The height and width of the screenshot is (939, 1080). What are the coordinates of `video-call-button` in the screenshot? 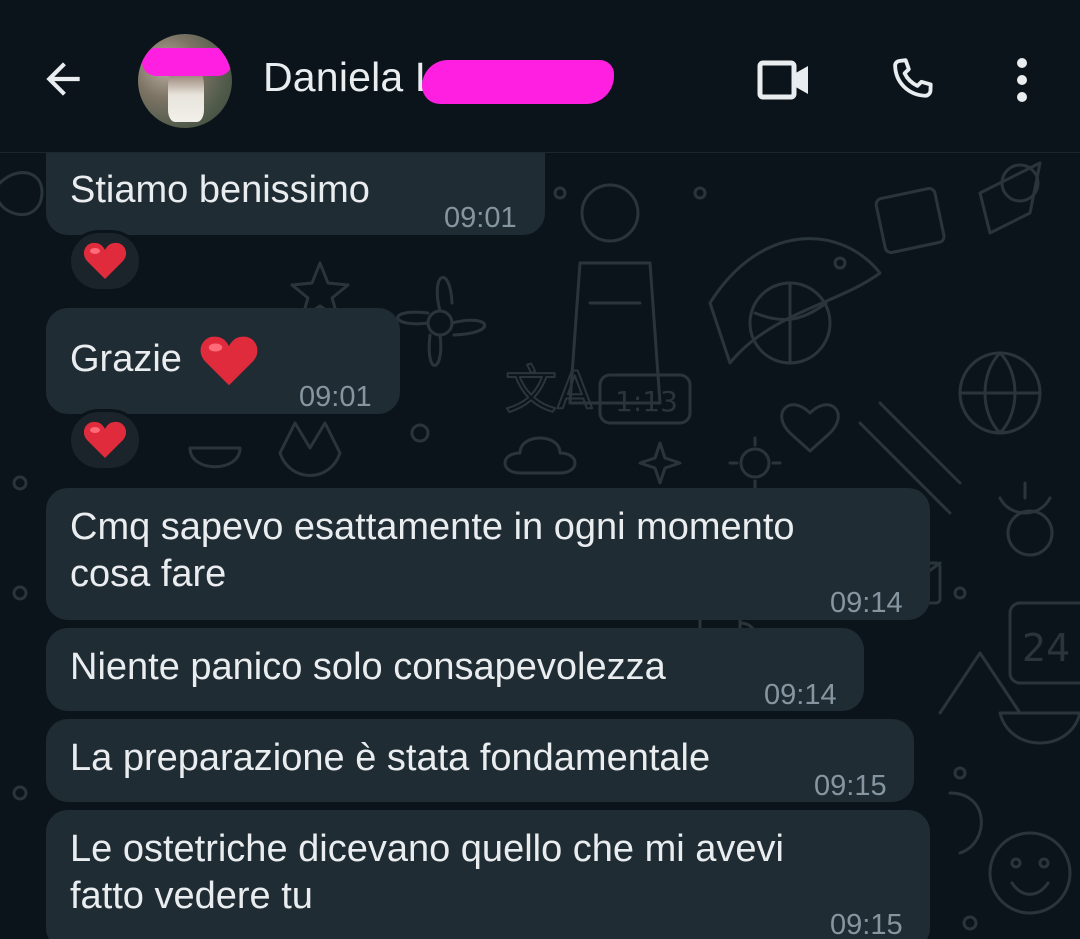 It's located at (784, 80).